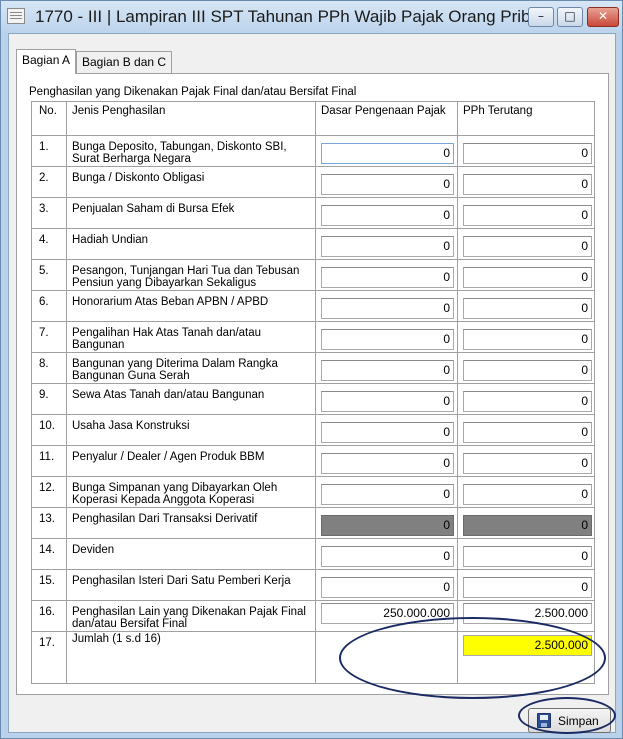 The height and width of the screenshot is (739, 623). I want to click on row-3-label-line1: Penjualan Saham di Bursa Efek, so click(153, 209).